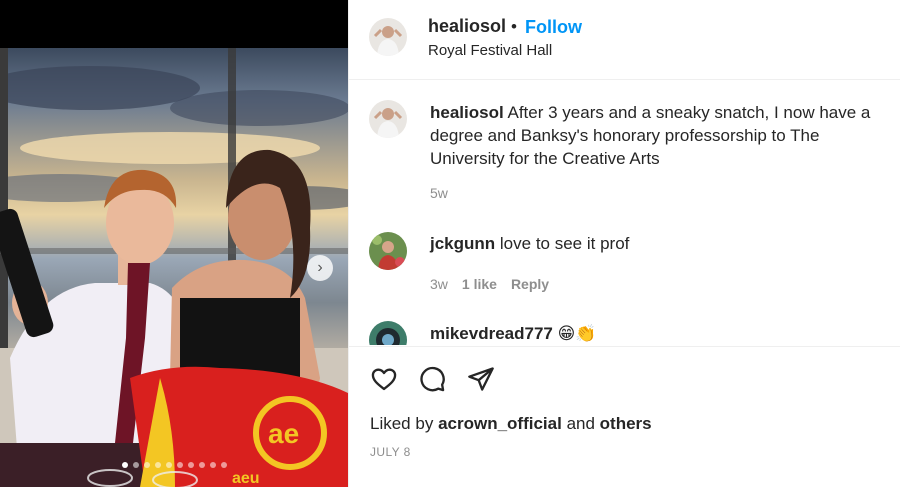 The image size is (900, 487). Describe the element at coordinates (402, 423) in the screenshot. I see `liked-prefix: Liked by` at that location.